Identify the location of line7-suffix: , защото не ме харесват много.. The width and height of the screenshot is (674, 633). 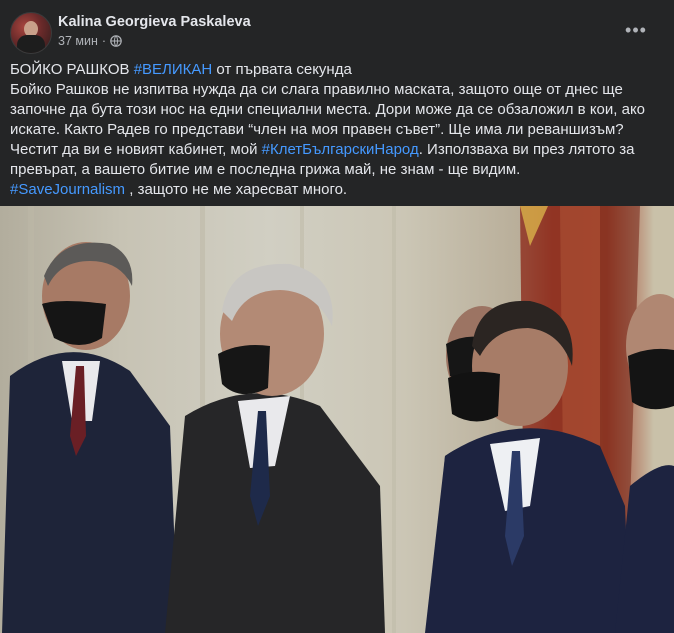
(236, 189).